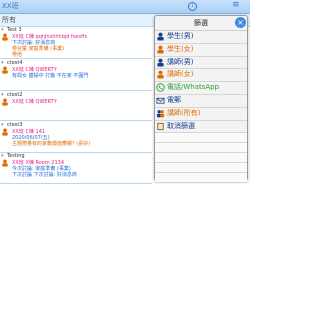  Describe the element at coordinates (160, 49) in the screenshot. I see `student-female-icon` at that location.